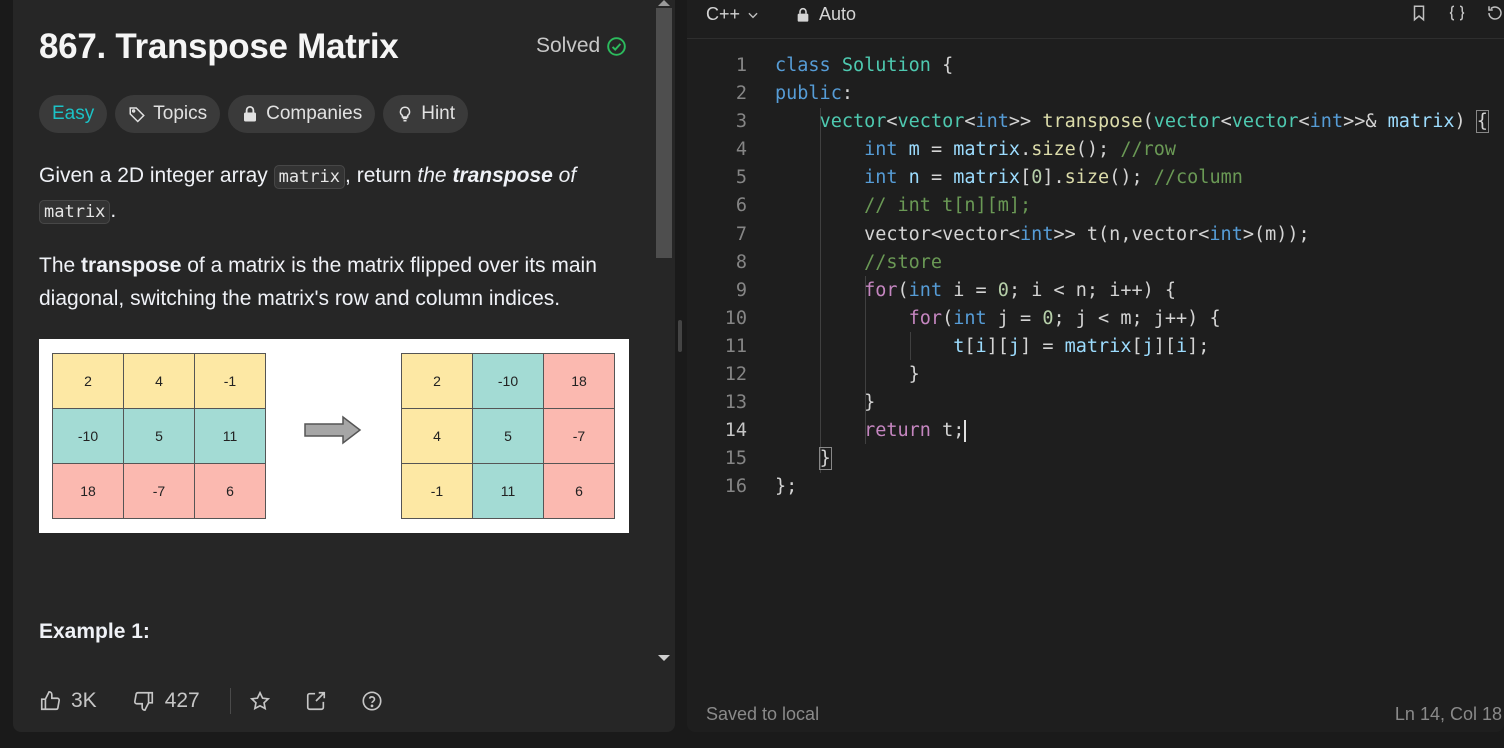 This screenshot has height=748, width=1504. Describe the element at coordinates (182, 700) in the screenshot. I see `dislike-count: 427` at that location.